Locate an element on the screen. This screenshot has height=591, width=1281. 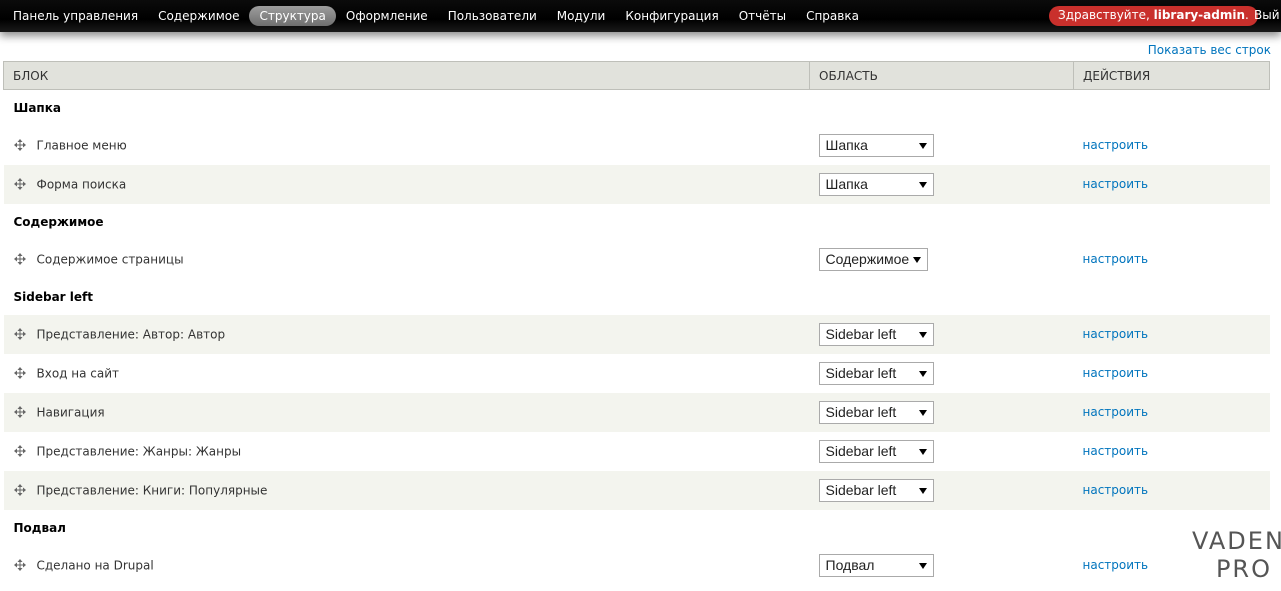
region-select-value: Содержимое is located at coordinates (867, 258).